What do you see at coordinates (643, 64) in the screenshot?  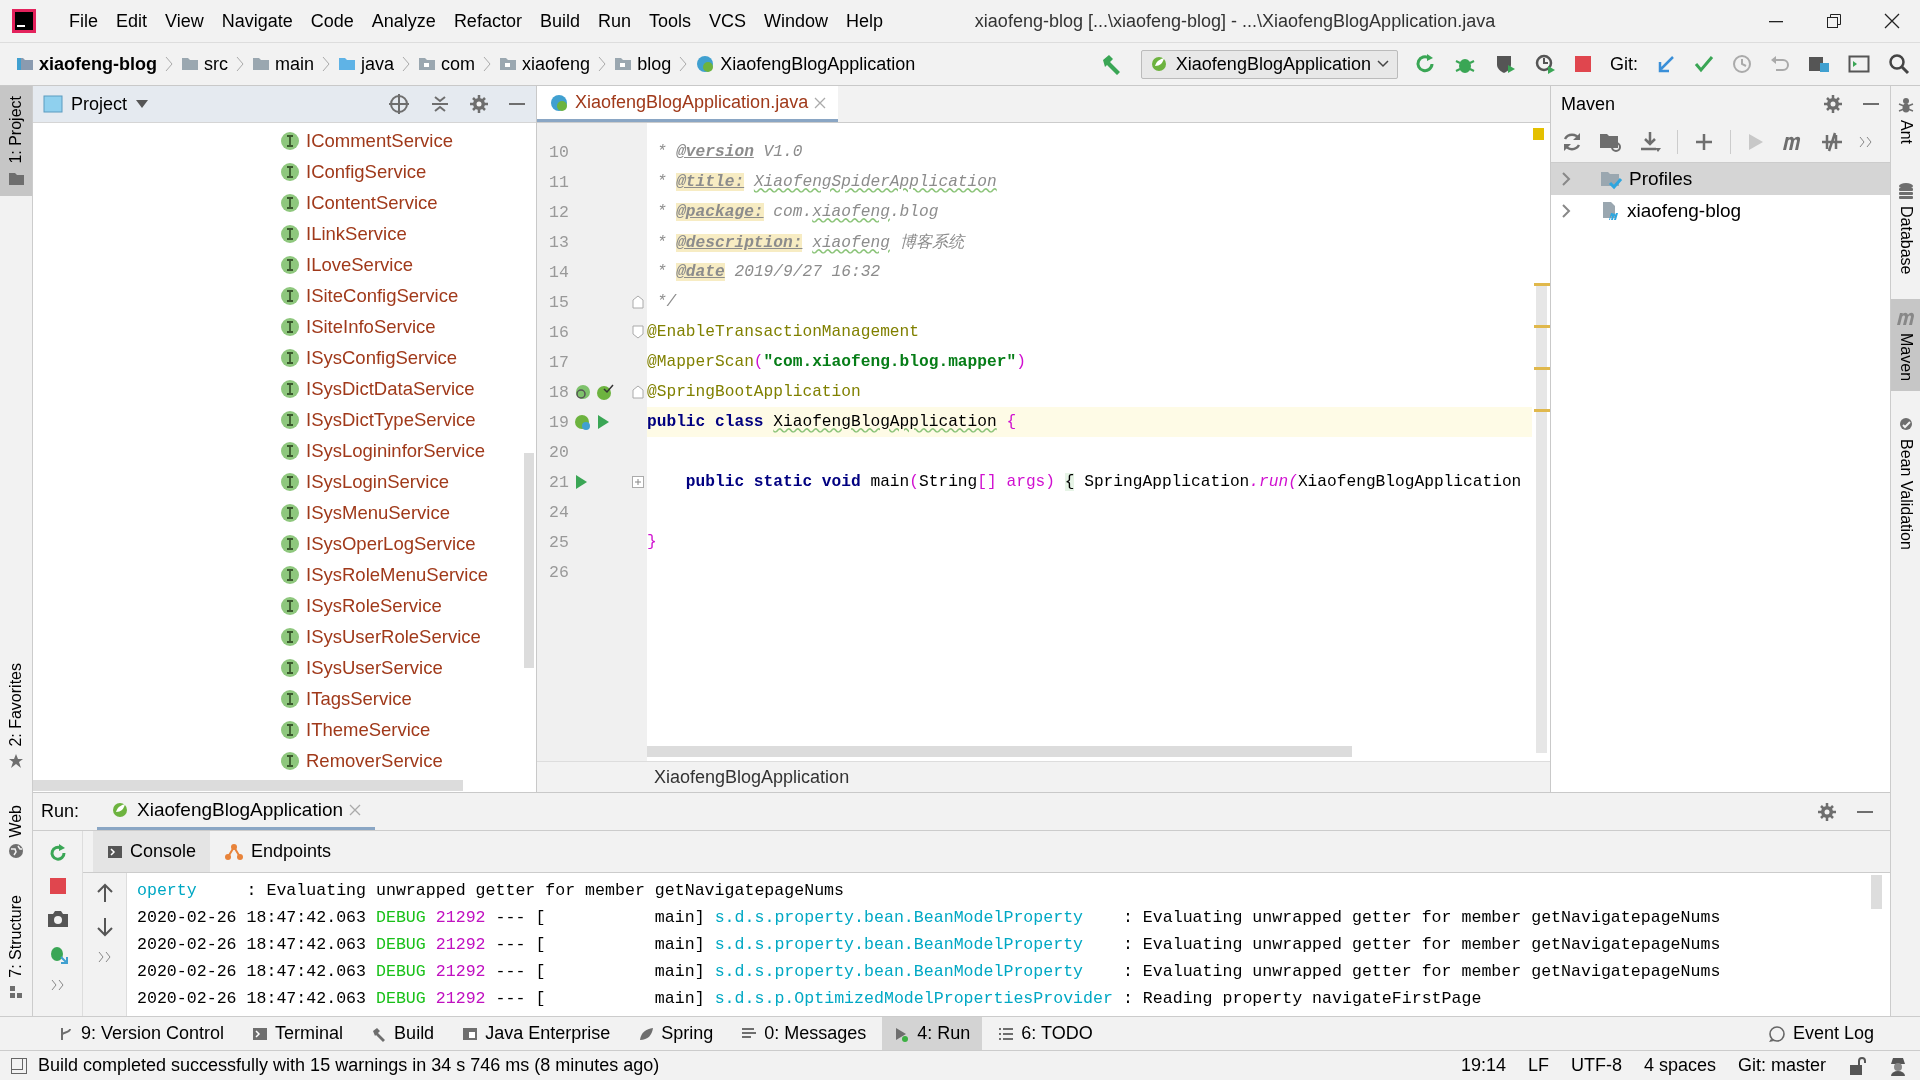 I see `breadcrumb: blog` at bounding box center [643, 64].